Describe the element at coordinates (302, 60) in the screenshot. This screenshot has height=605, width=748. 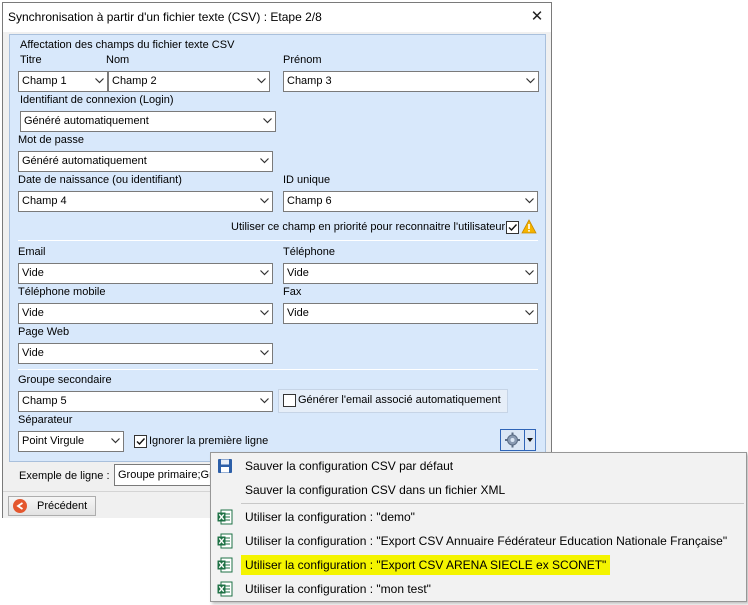
I see `prenom-label: Prénom` at that location.